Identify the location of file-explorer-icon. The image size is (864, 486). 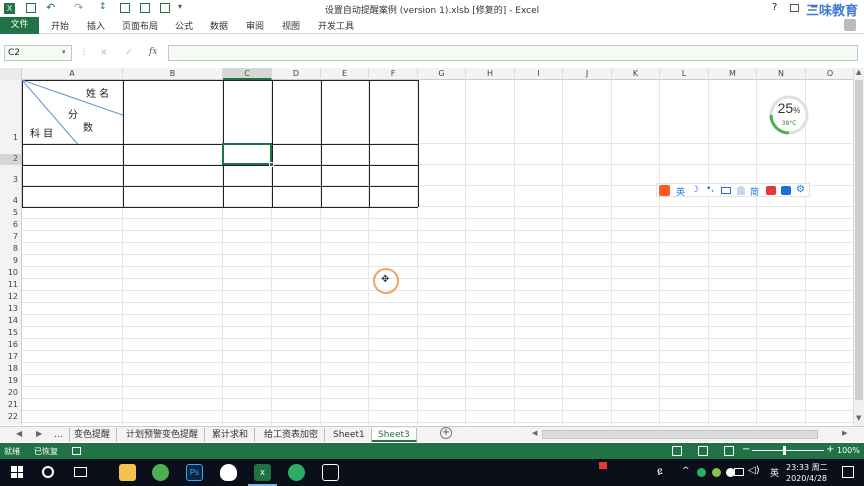
(127, 472).